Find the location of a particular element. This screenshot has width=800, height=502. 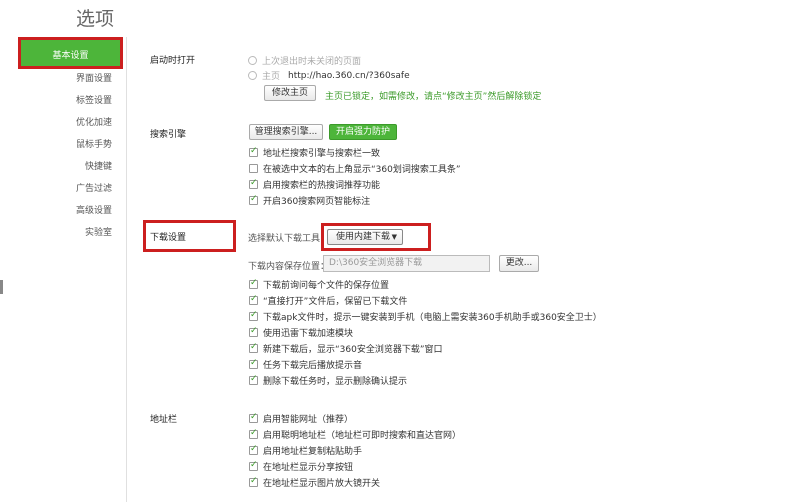

sidebar-item-adfilter: 广告过滤 is located at coordinates (63, 187).